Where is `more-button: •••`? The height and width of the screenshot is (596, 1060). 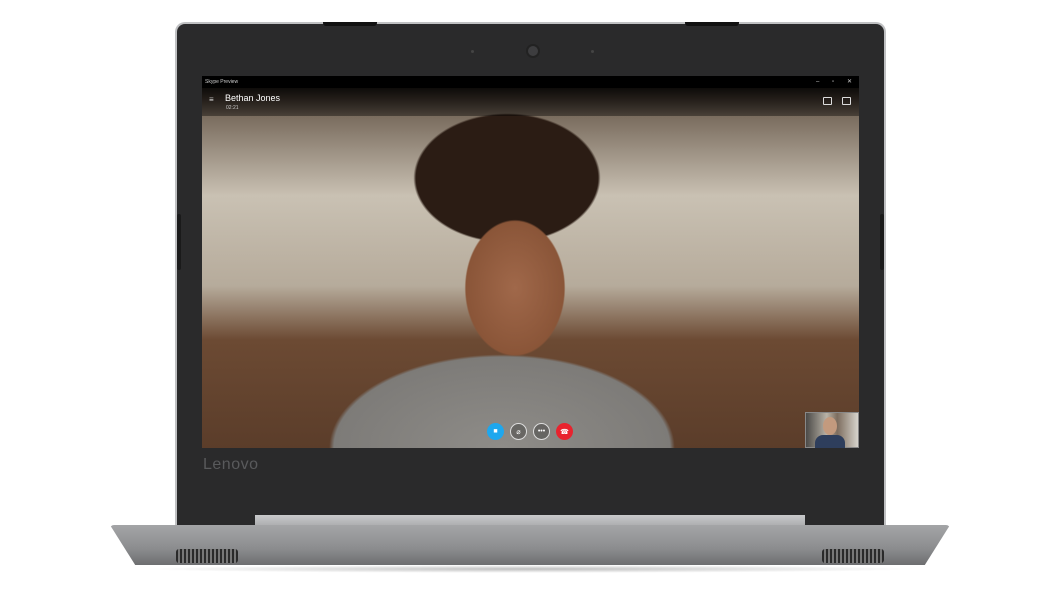
more-button: ••• is located at coordinates (541, 431).